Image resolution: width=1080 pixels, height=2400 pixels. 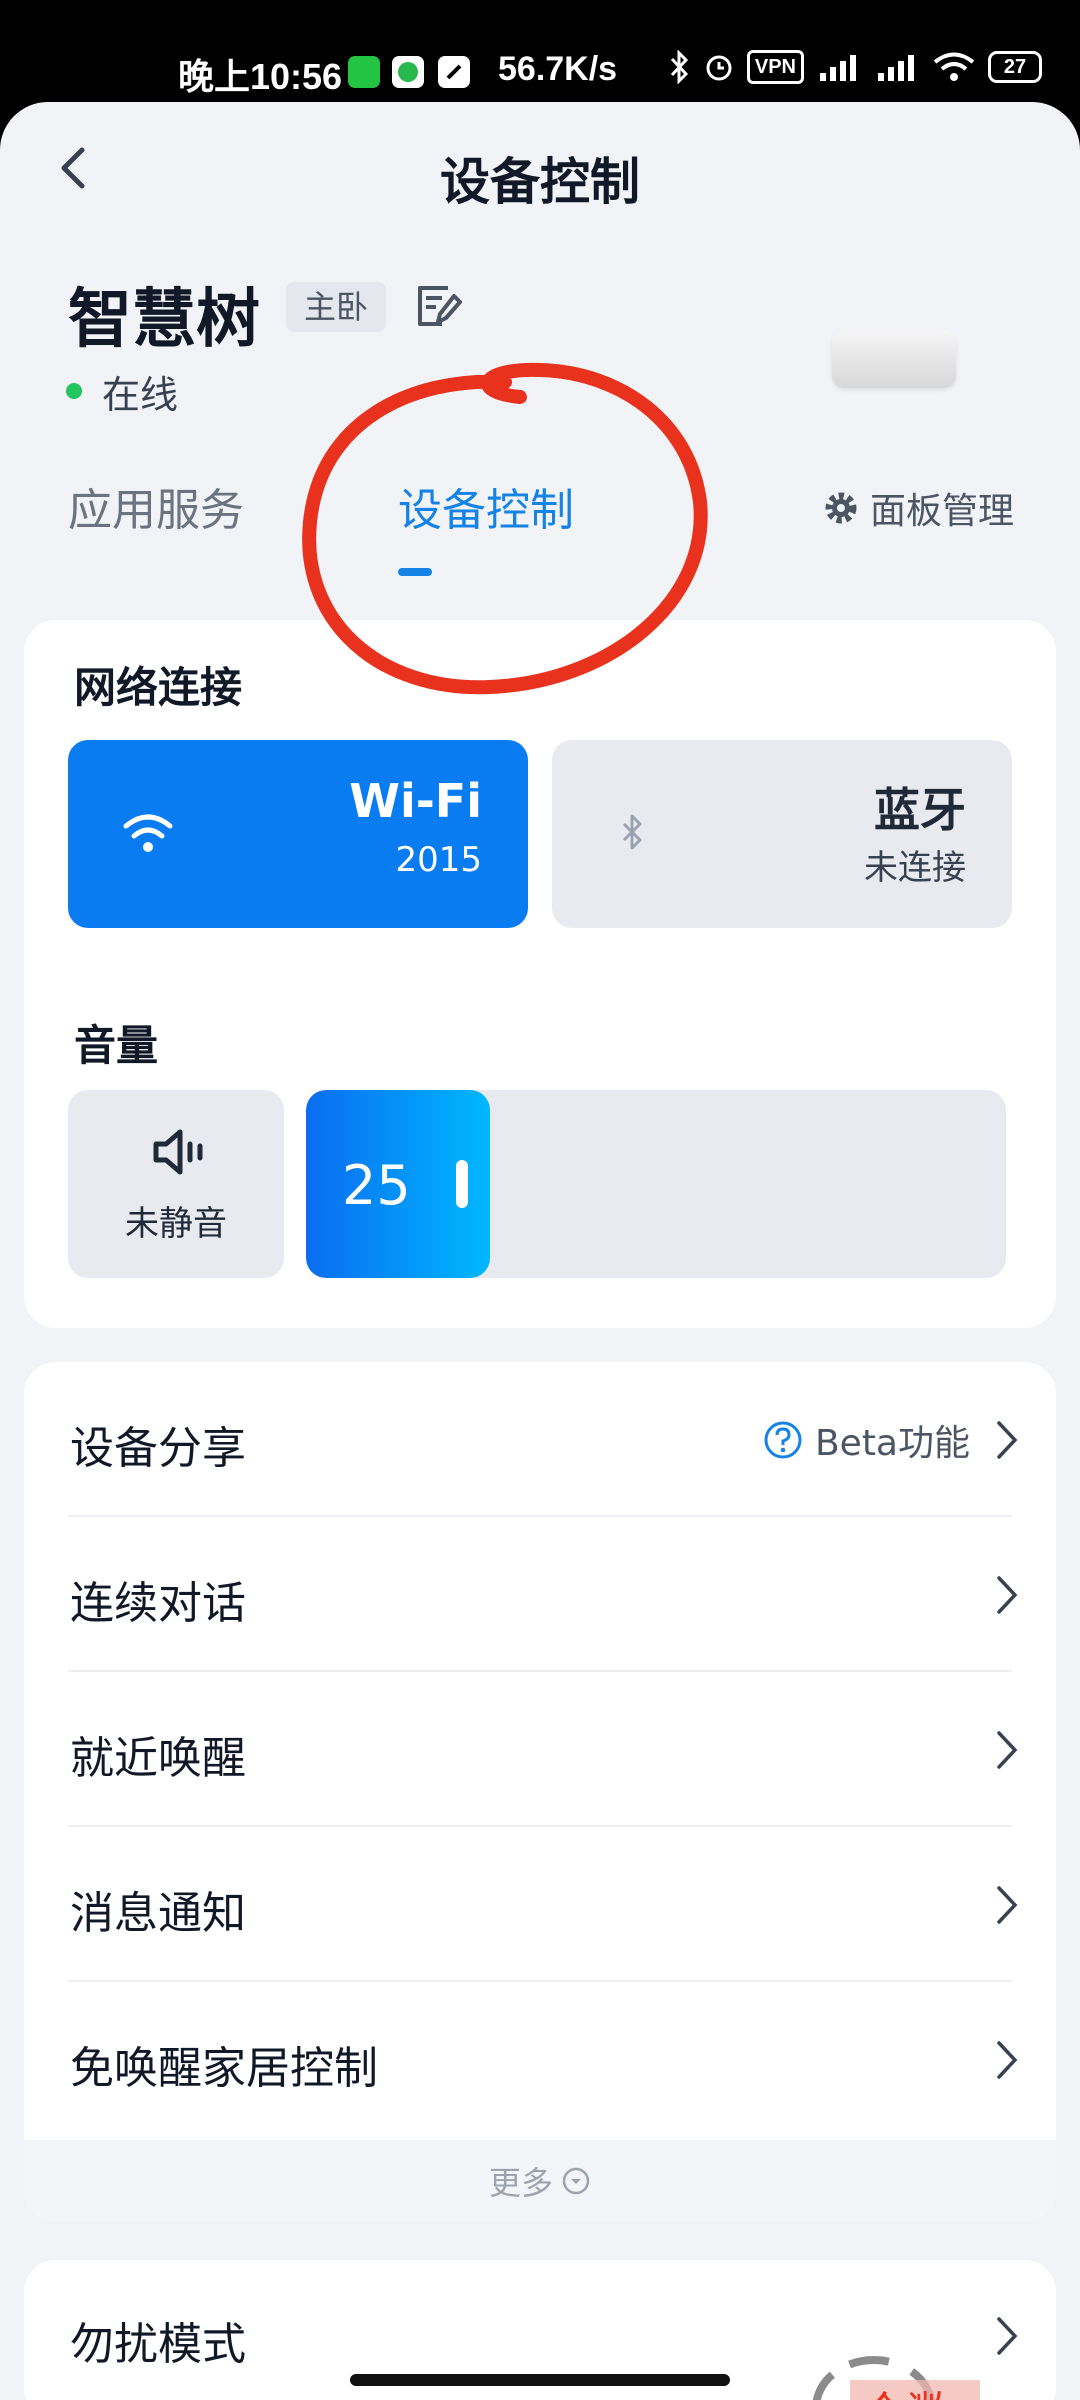 I want to click on online-indicator, so click(x=74, y=391).